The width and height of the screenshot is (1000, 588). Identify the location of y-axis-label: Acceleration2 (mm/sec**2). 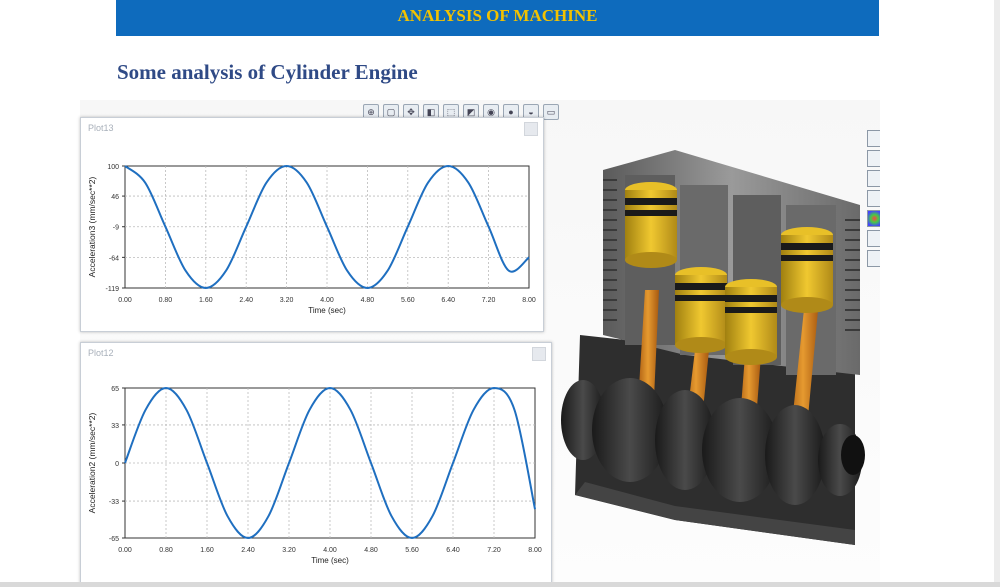
(92, 463).